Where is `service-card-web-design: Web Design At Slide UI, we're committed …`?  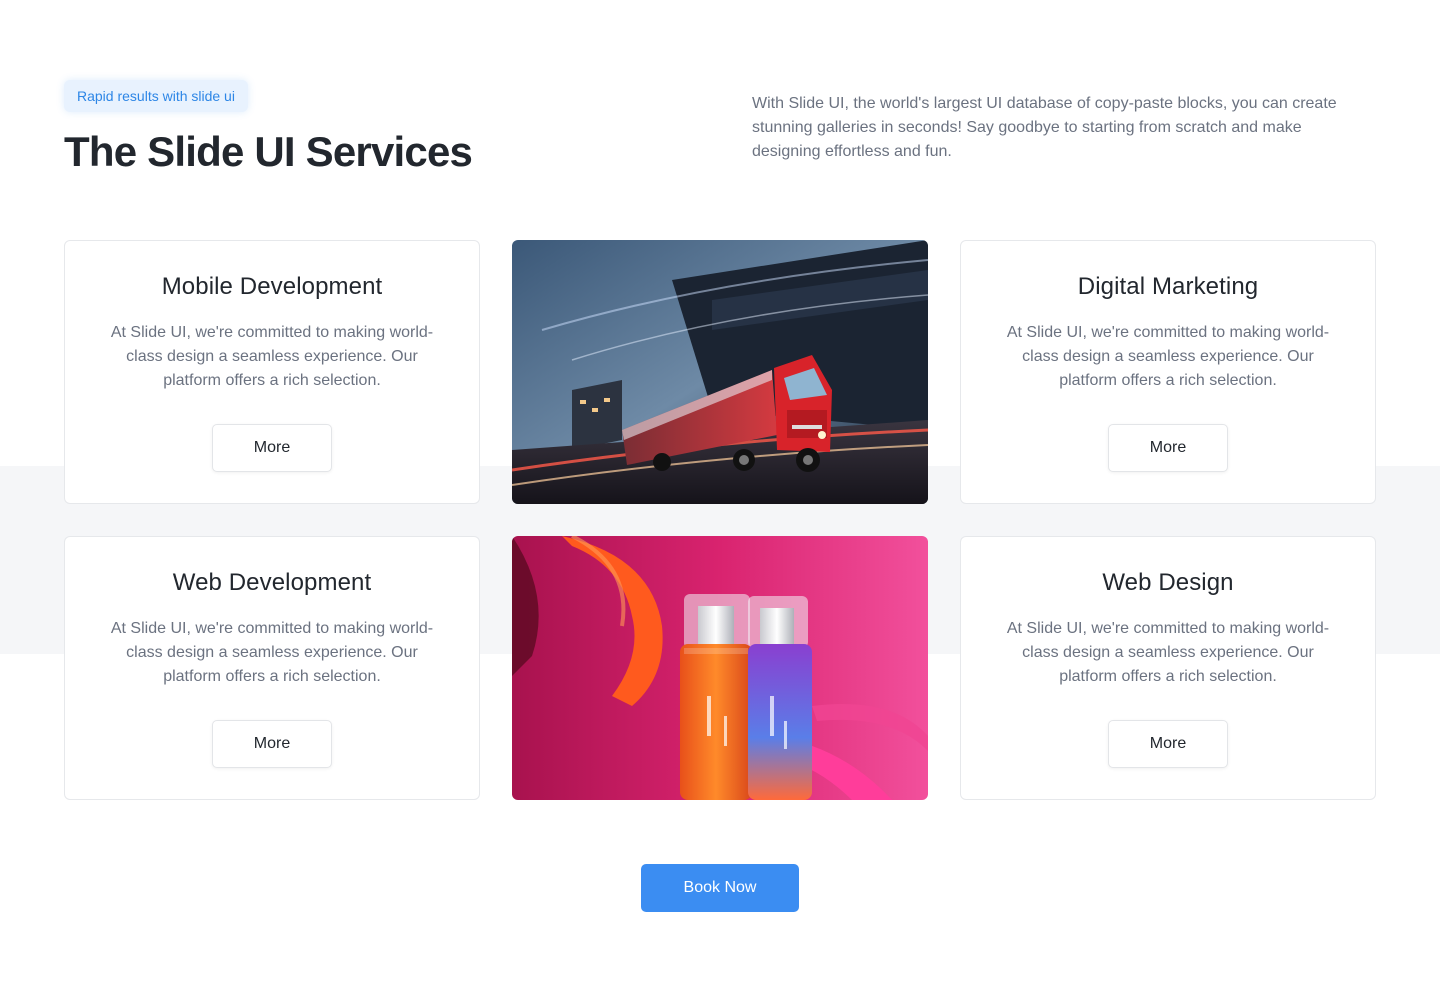 service-card-web-design: Web Design At Slide UI, we're committed … is located at coordinates (1168, 668).